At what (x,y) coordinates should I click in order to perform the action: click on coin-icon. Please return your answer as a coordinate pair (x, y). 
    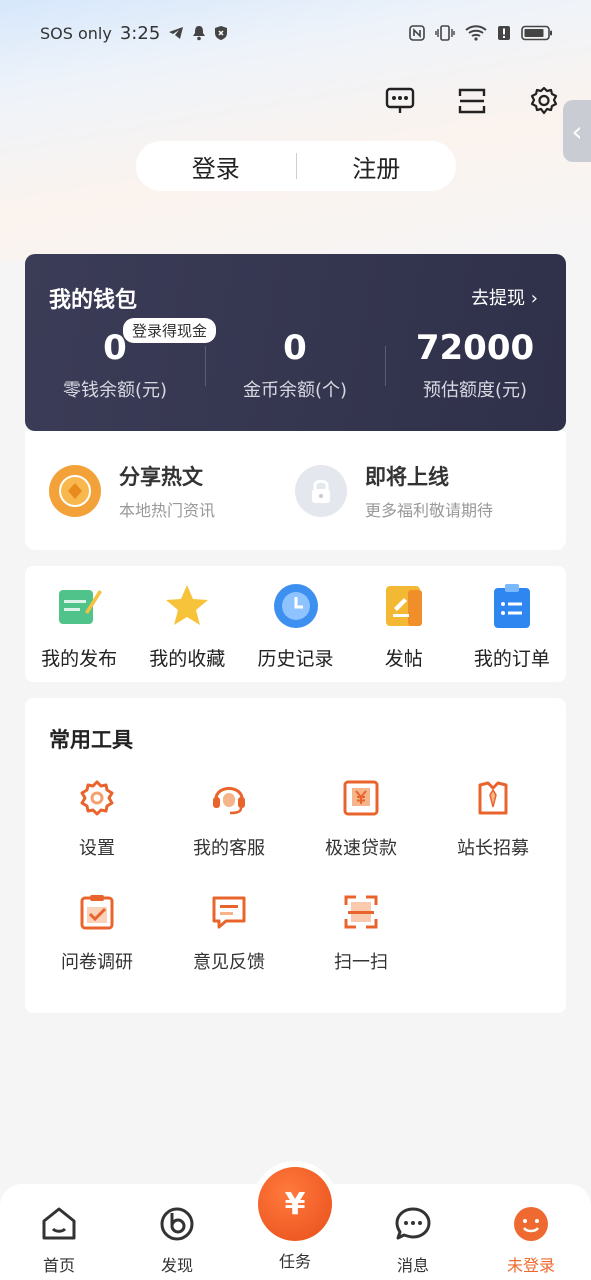
    Looking at the image, I should click on (75, 491).